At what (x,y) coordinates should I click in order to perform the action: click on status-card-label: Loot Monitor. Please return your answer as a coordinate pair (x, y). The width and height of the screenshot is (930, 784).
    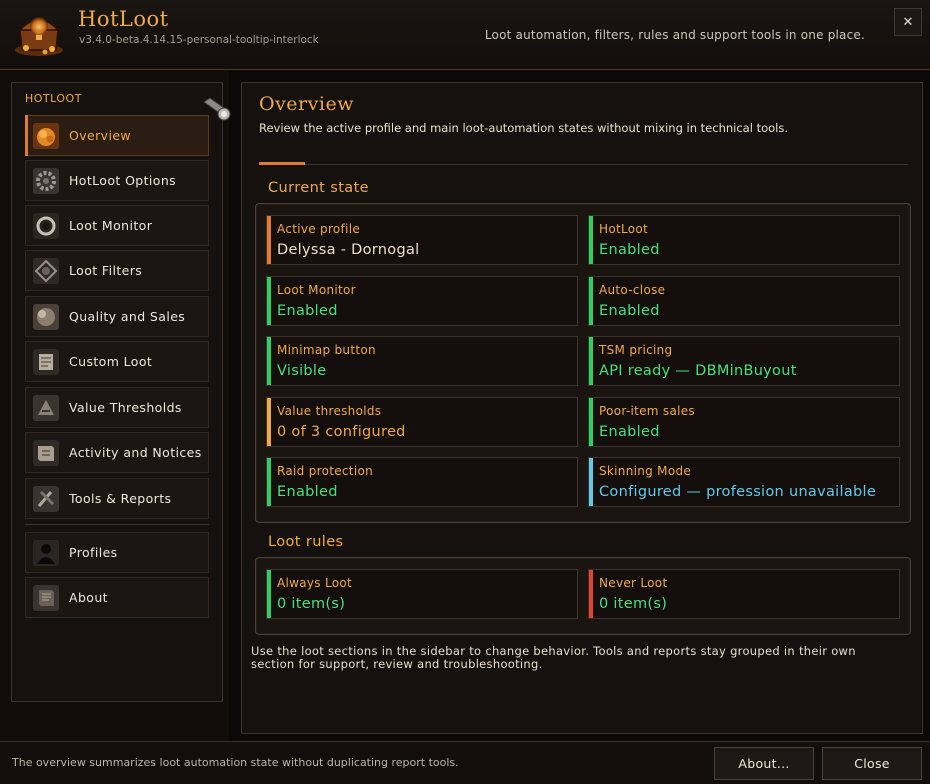
    Looking at the image, I should click on (316, 289).